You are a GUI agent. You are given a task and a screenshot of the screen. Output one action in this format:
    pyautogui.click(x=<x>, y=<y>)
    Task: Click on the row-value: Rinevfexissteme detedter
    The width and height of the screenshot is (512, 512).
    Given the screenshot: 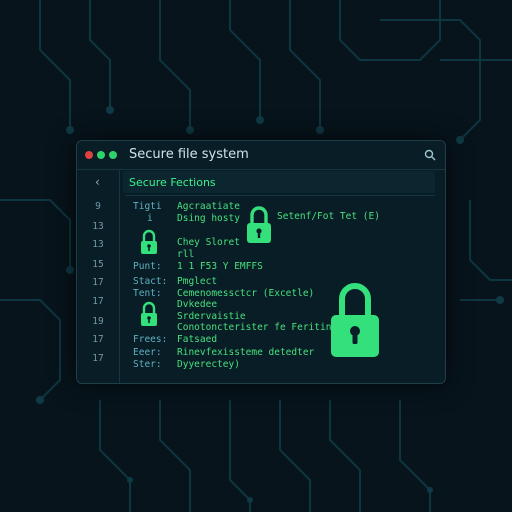 What is the action you would take?
    pyautogui.click(x=246, y=352)
    